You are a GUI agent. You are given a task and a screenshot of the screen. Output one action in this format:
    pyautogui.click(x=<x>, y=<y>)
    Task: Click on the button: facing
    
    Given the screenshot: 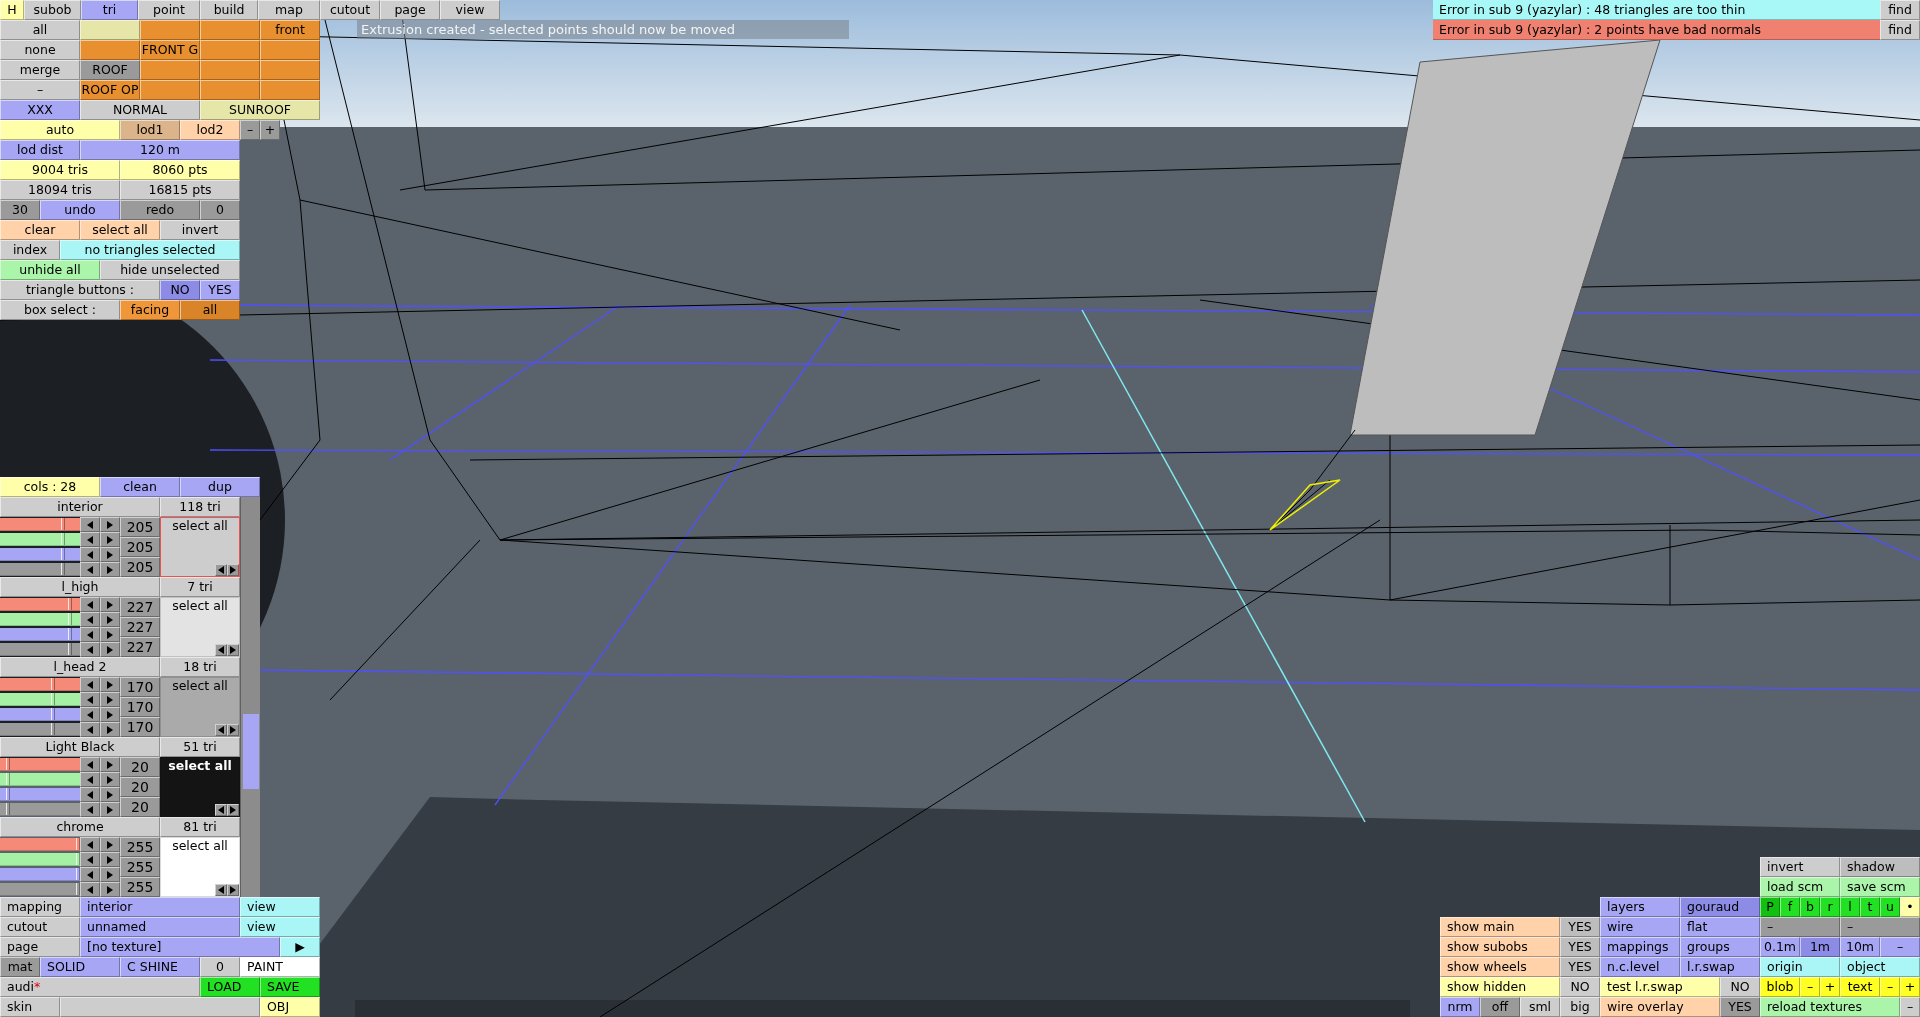 What is the action you would take?
    pyautogui.click(x=150, y=310)
    